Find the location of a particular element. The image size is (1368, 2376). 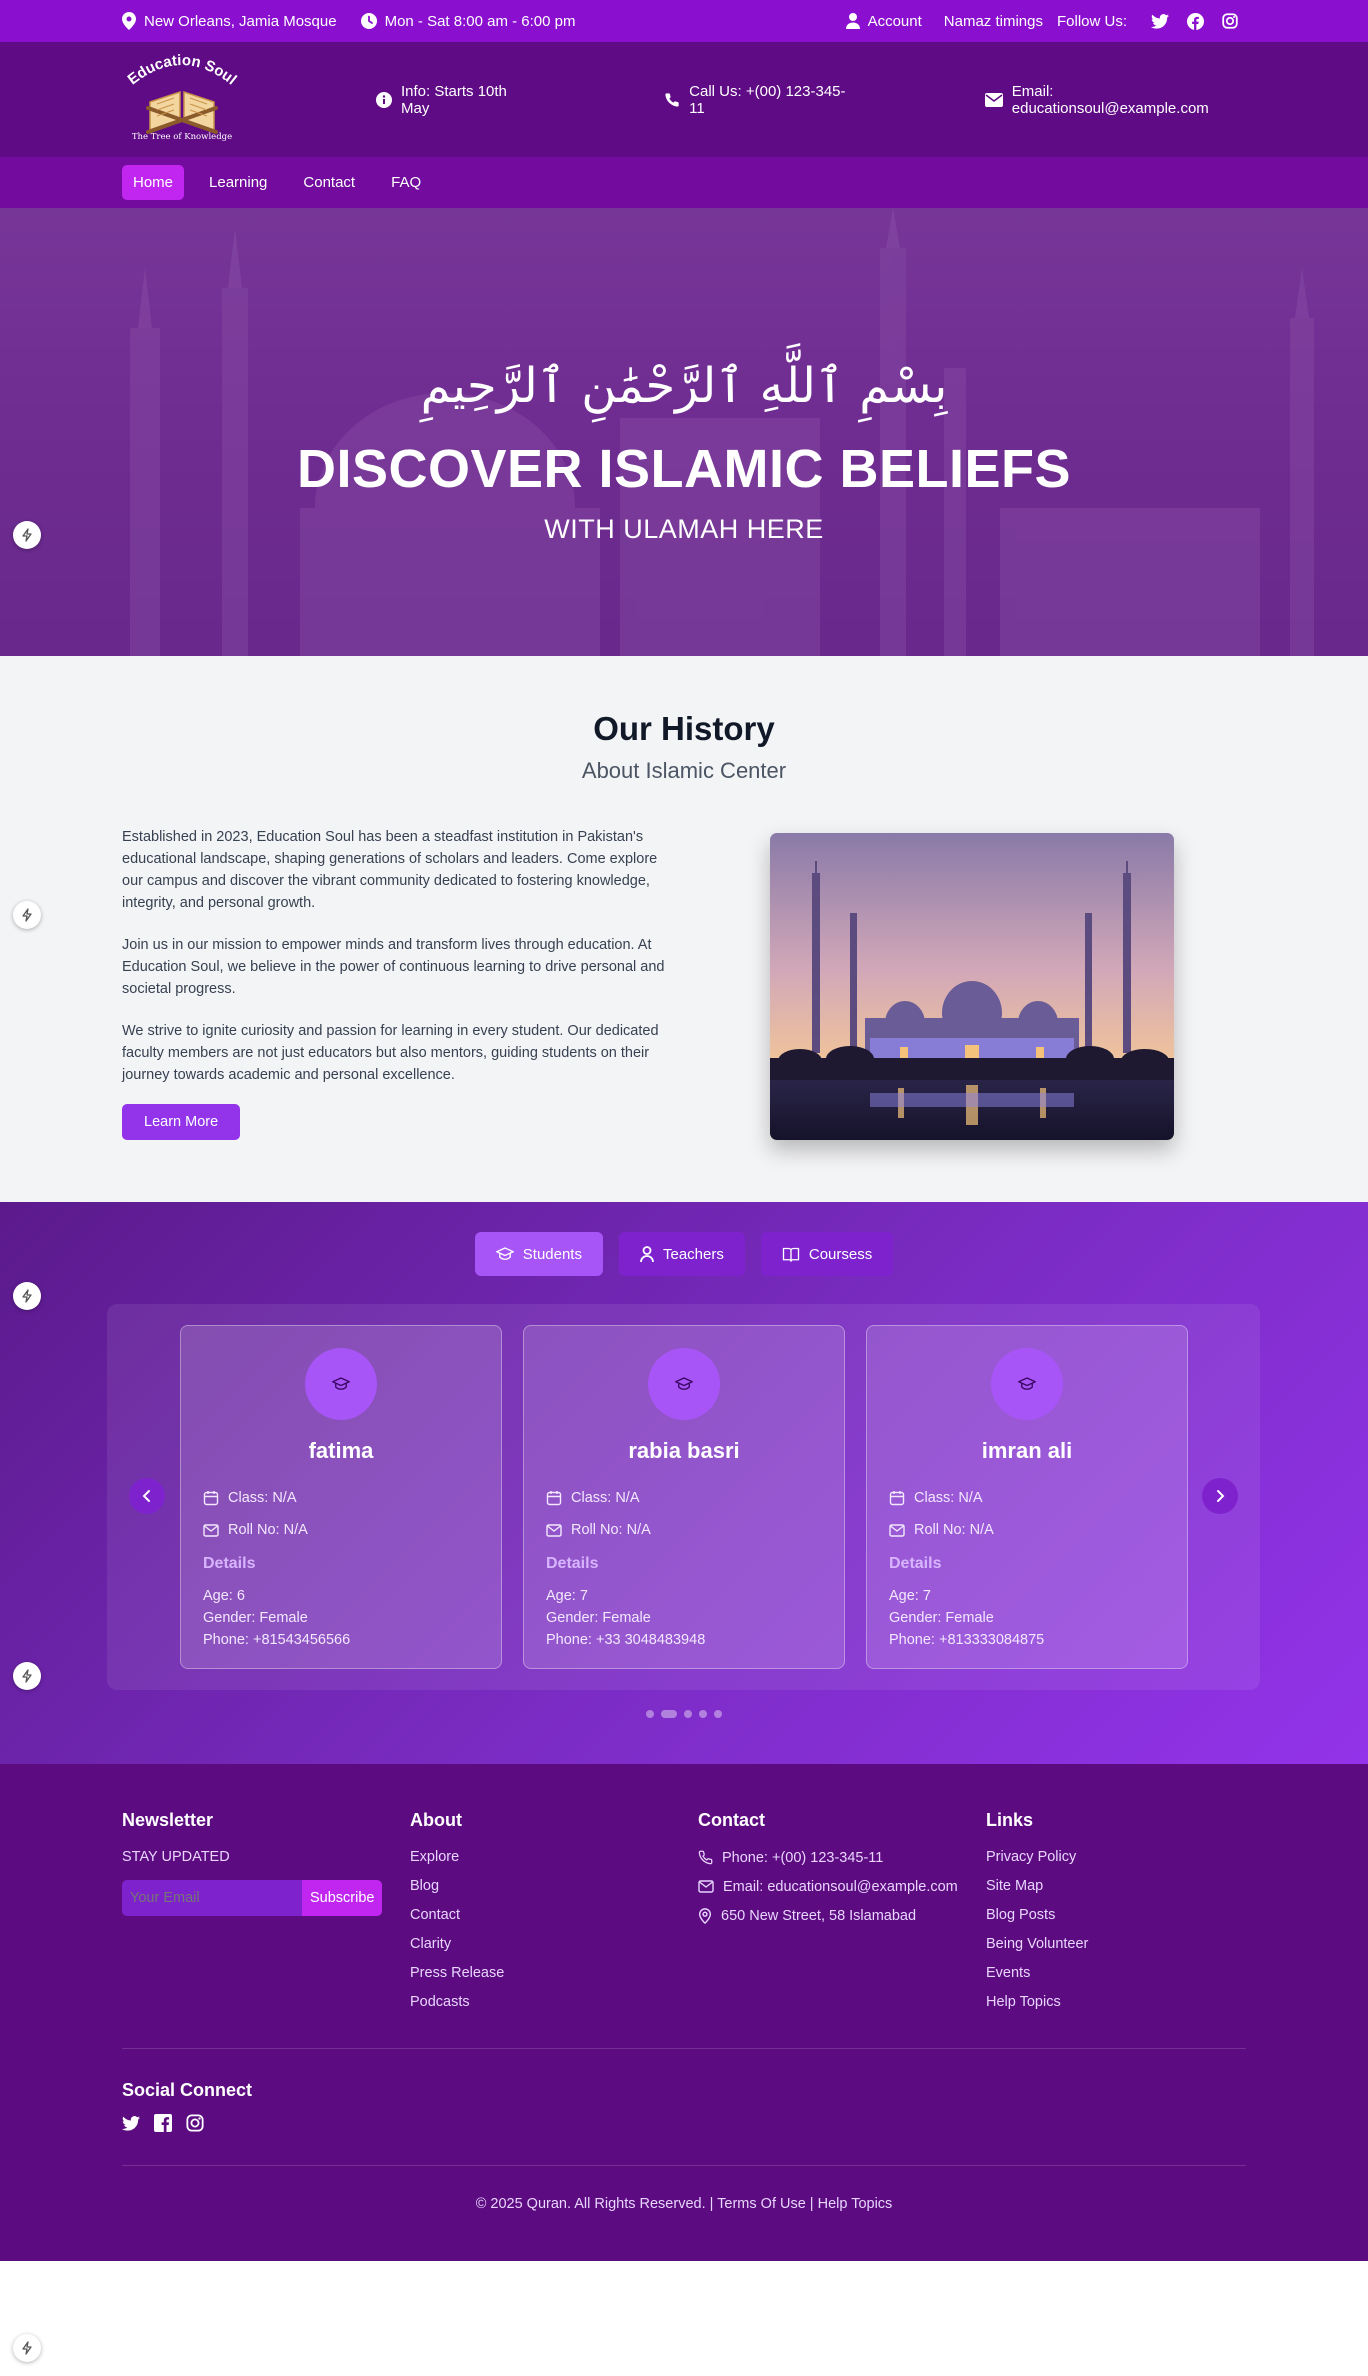

tab-courses: Coursess is located at coordinates (827, 1254).